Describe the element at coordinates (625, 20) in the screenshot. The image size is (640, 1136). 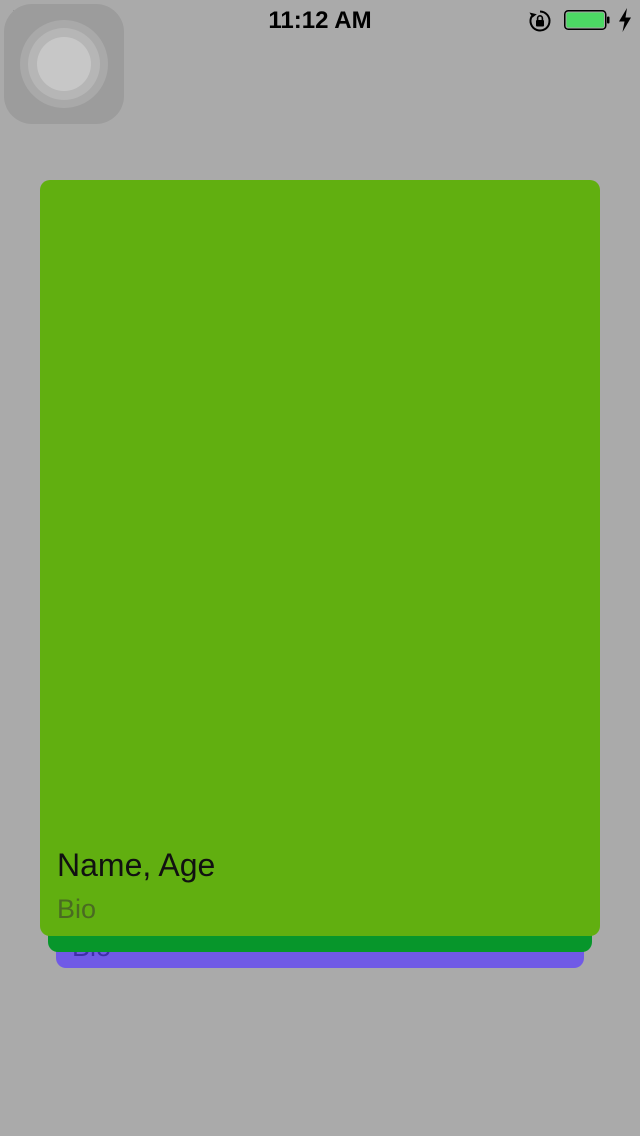
I see `charging-bolt-icon` at that location.